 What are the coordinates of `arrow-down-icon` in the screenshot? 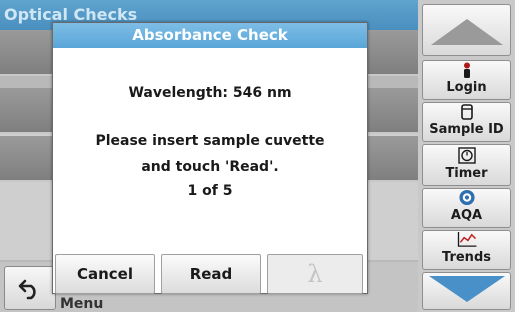 It's located at (466, 289).